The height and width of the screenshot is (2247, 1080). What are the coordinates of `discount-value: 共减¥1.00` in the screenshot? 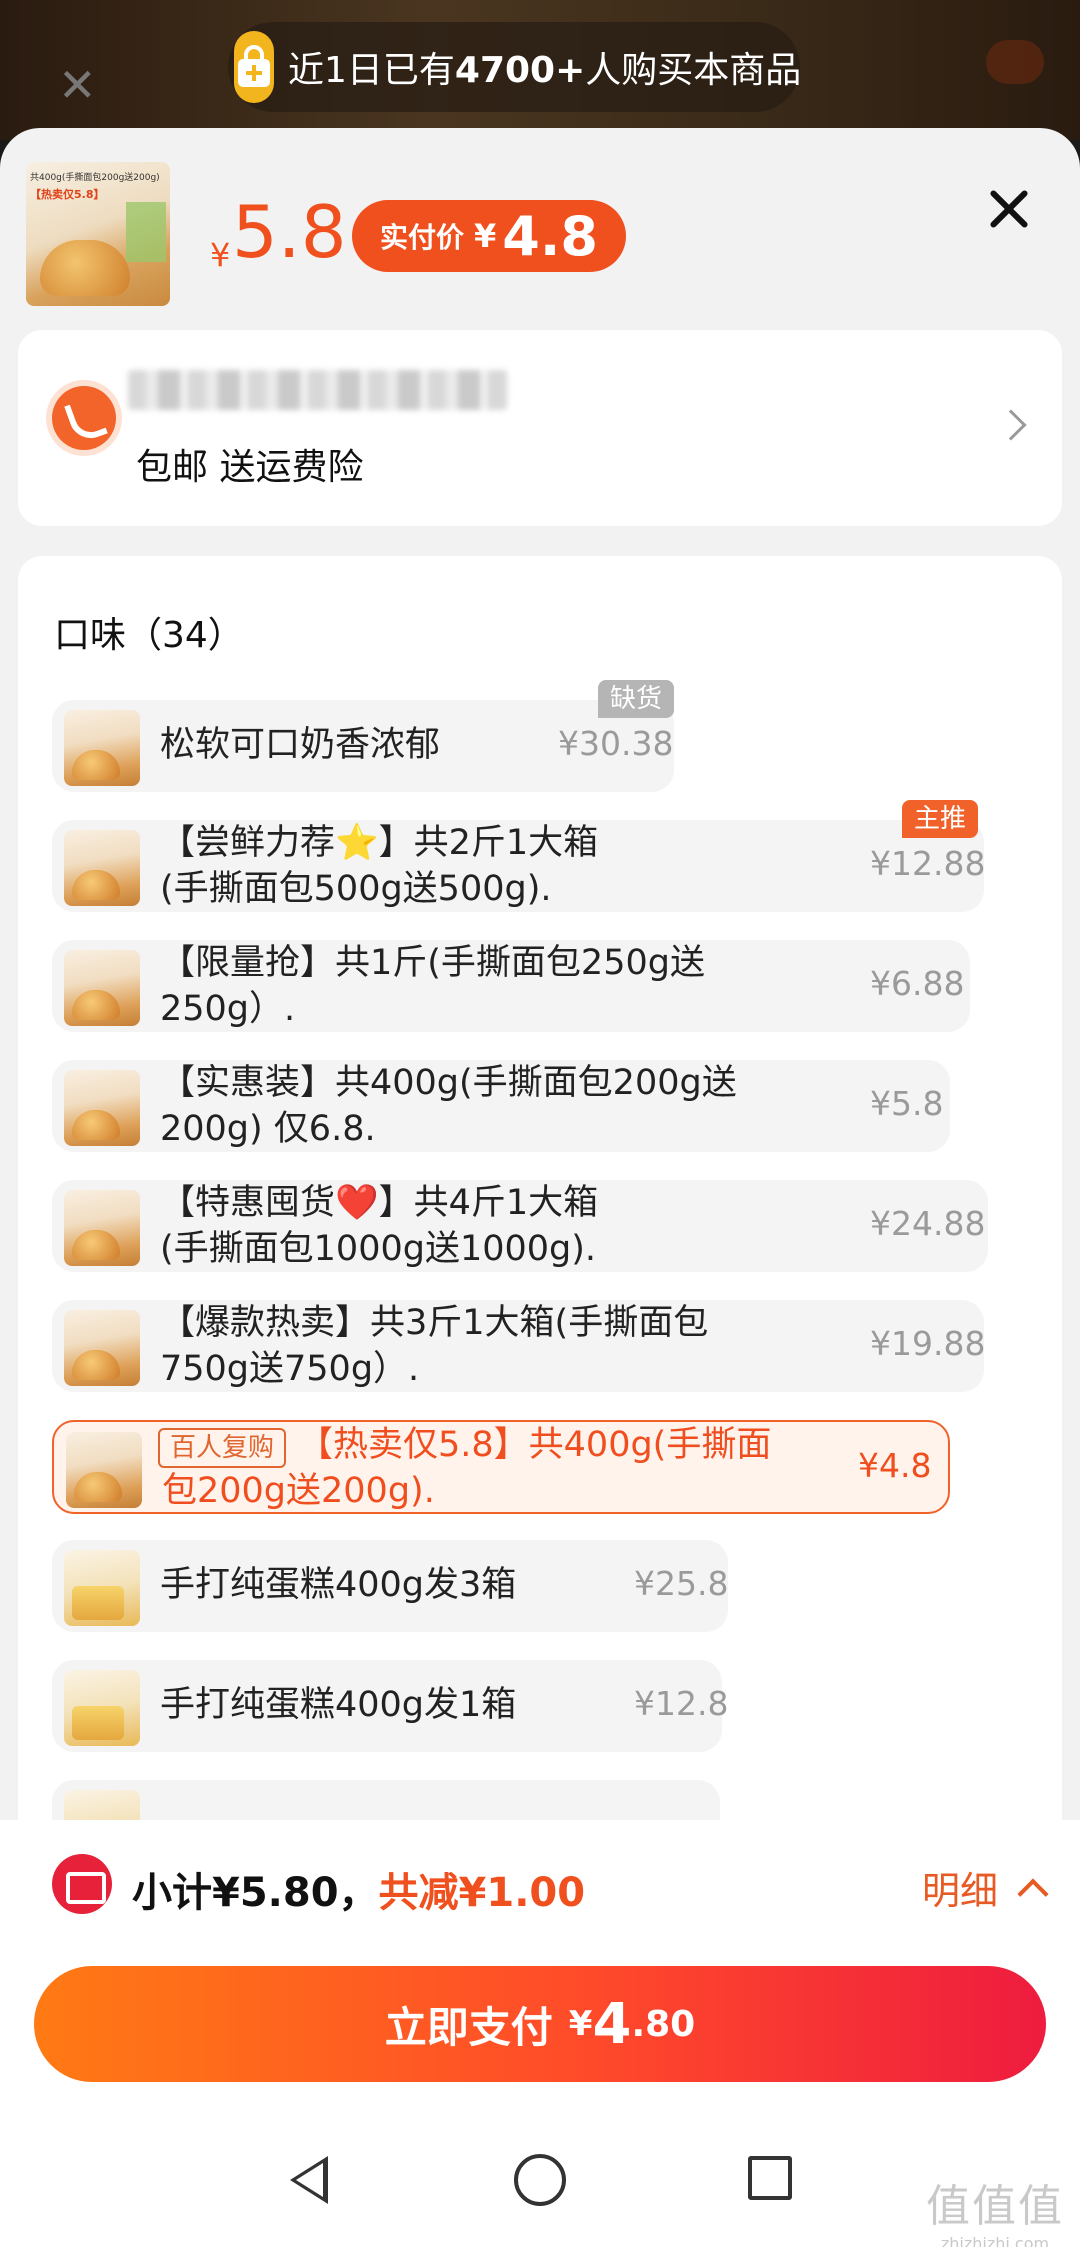 It's located at (482, 1893).